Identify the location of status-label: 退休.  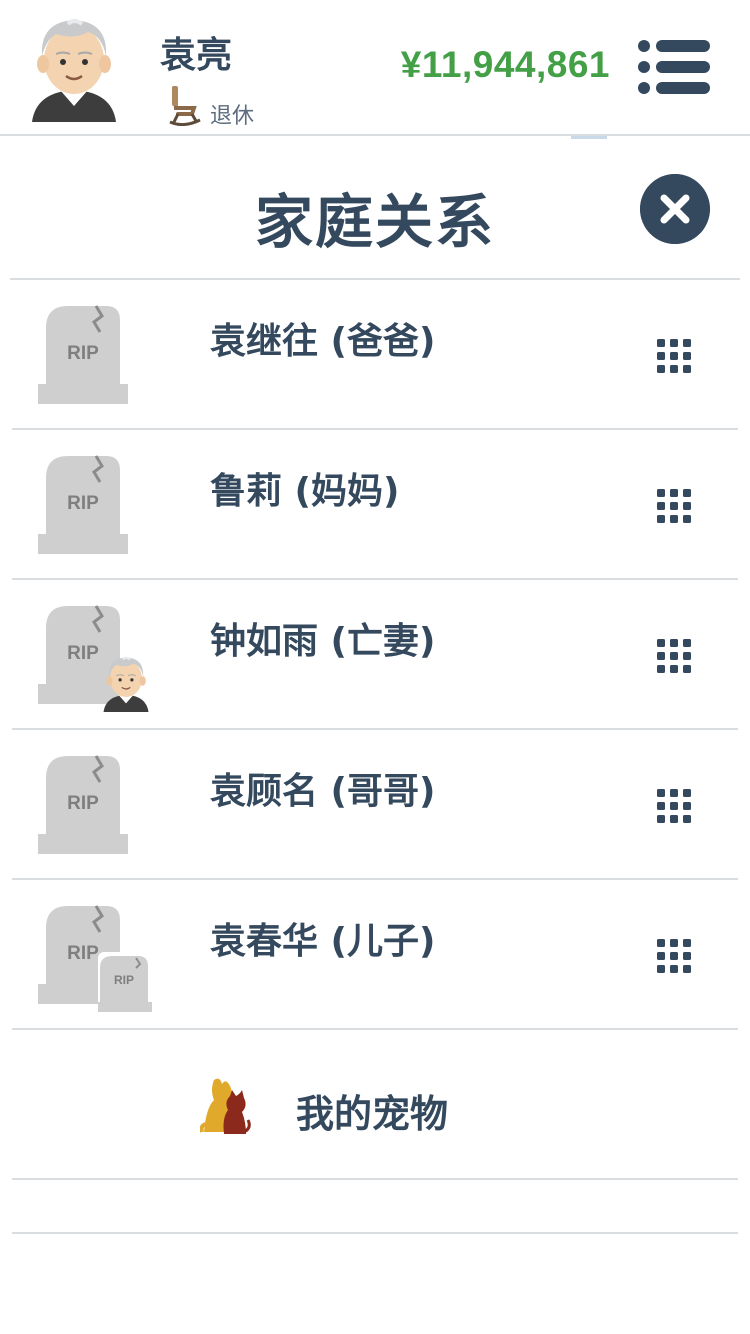
(232, 116).